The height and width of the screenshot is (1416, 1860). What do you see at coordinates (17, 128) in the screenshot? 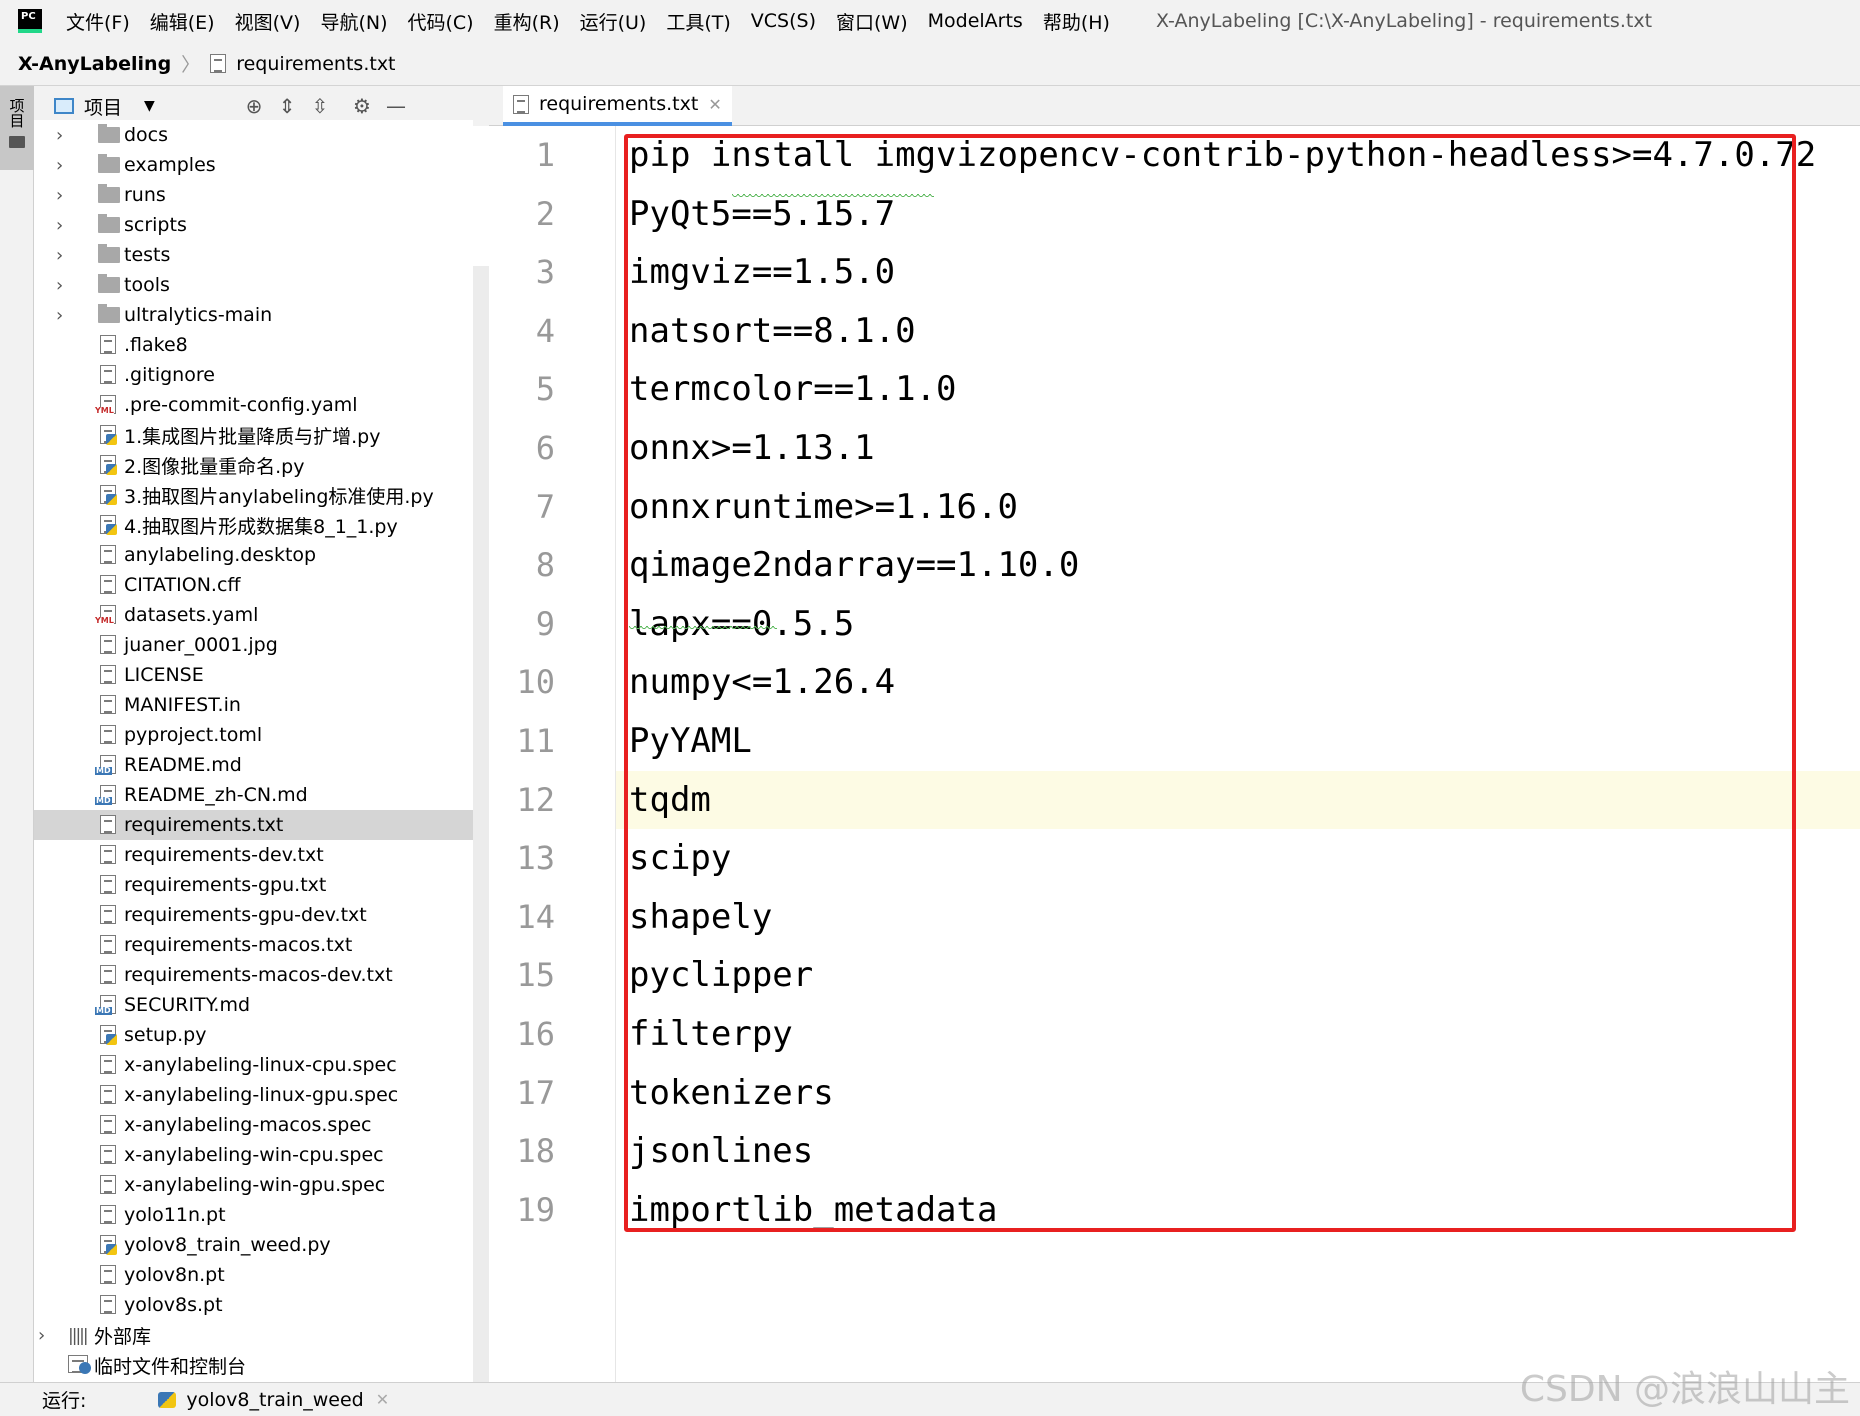
I see `project-tool-tab: 项目` at bounding box center [17, 128].